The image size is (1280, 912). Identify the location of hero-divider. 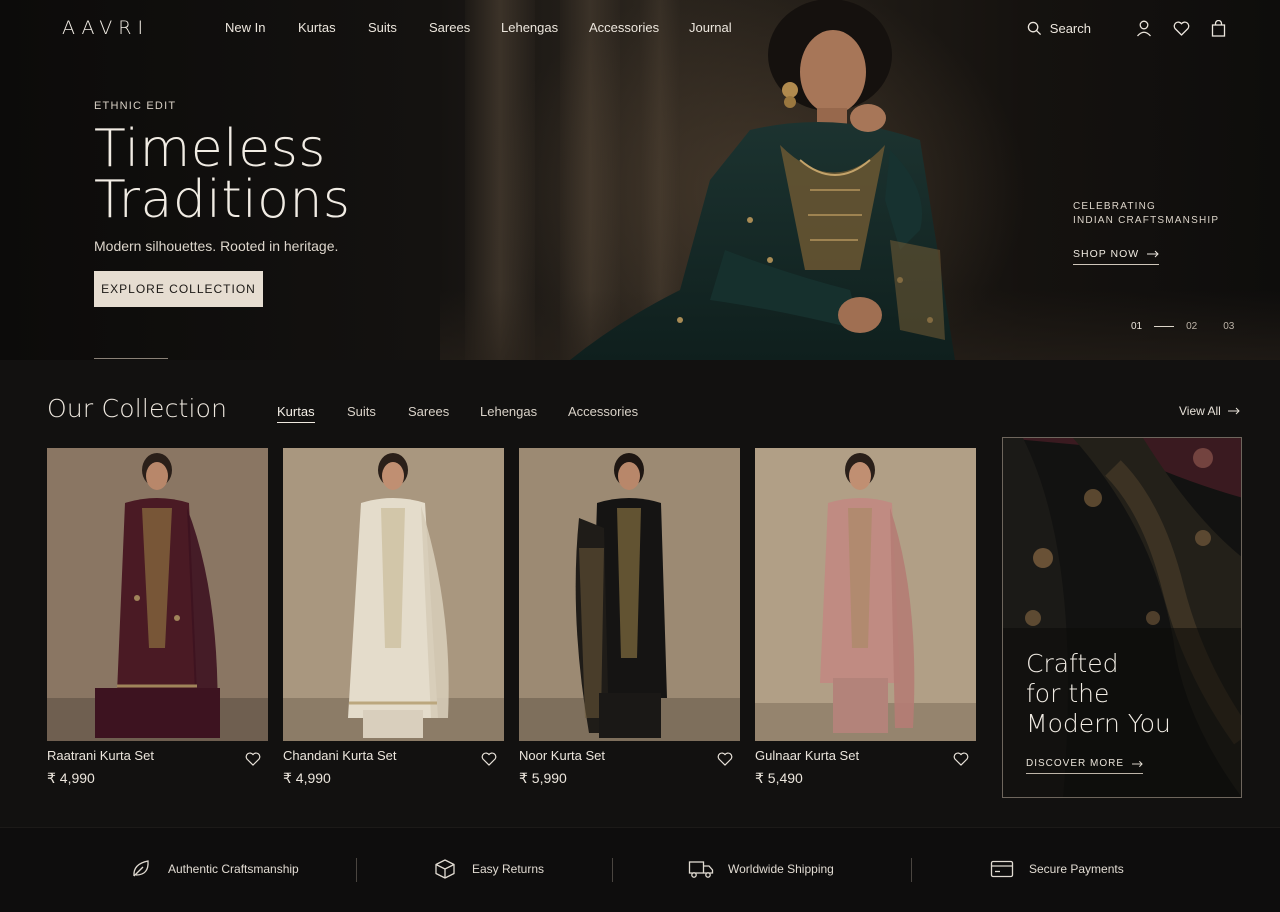
(131, 358).